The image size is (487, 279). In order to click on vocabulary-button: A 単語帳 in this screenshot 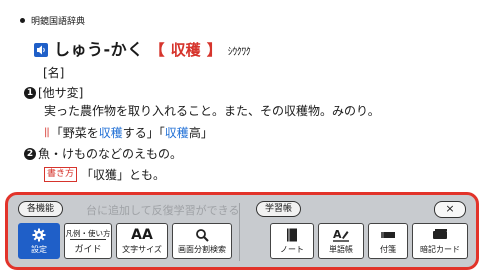, I will do `click(341, 241)`.